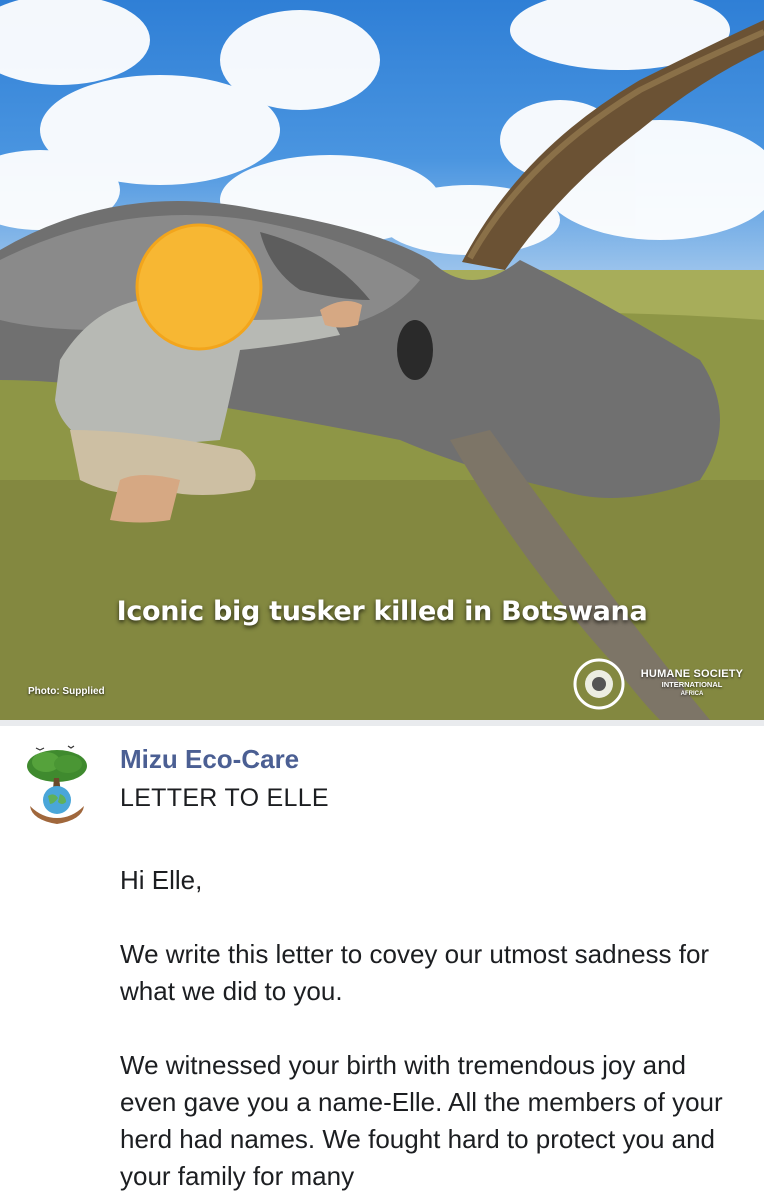 The width and height of the screenshot is (764, 1200). Describe the element at coordinates (224, 798) in the screenshot. I see `post-title: LETTER TO ELLE` at that location.